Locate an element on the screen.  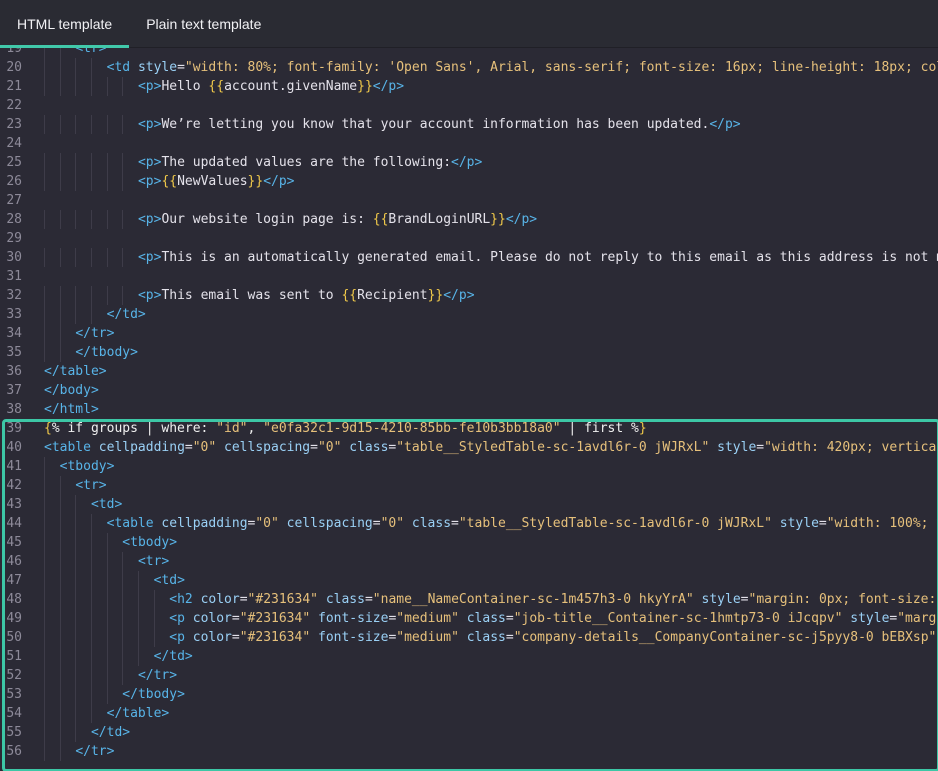
tab-html-template: HTML template is located at coordinates (65, 24).